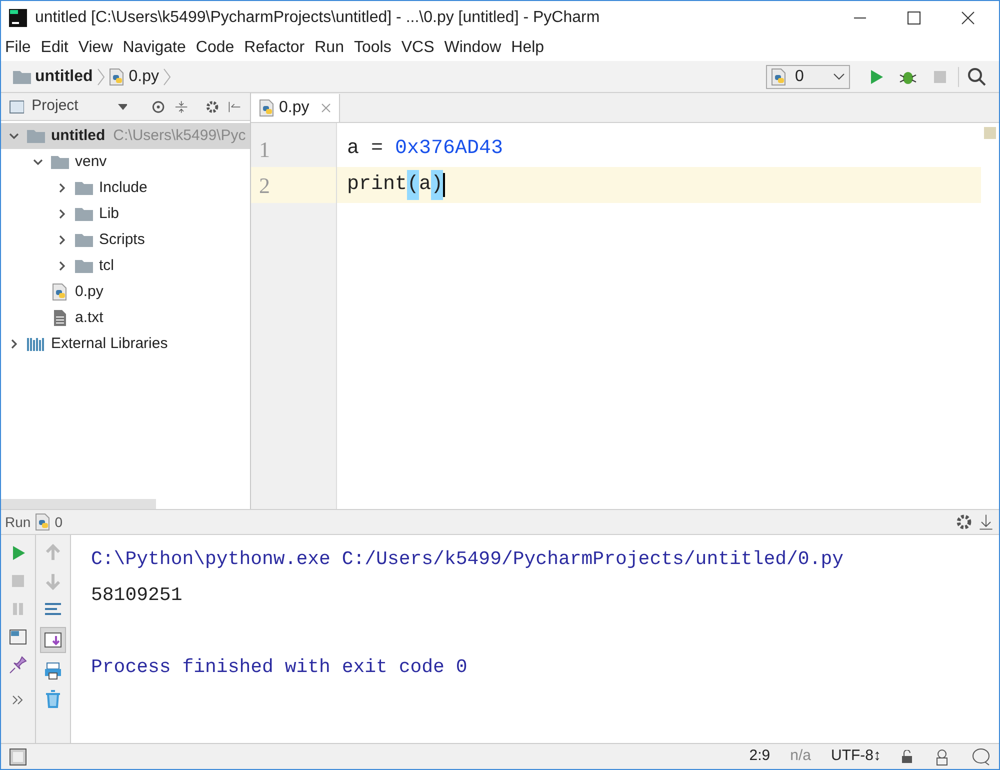  What do you see at coordinates (125, 162) in the screenshot?
I see `tree-item: venv` at bounding box center [125, 162].